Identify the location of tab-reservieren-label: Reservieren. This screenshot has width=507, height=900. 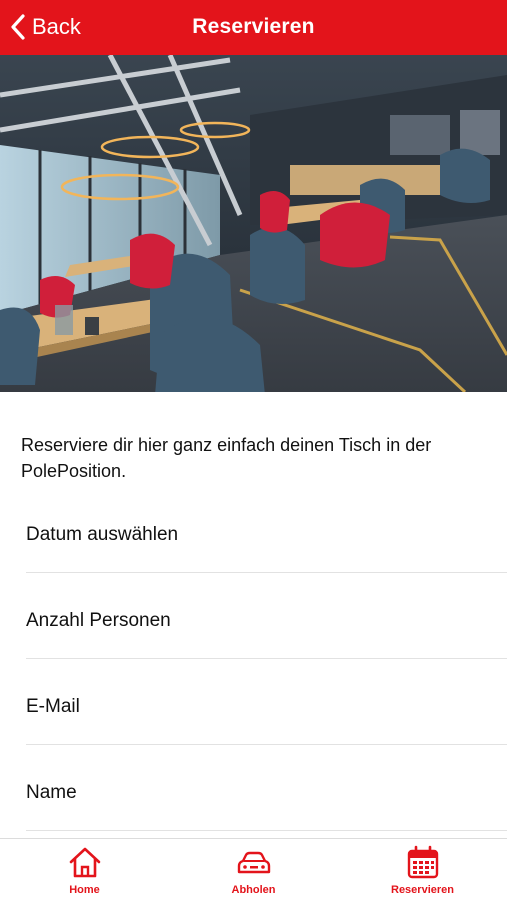
(422, 890).